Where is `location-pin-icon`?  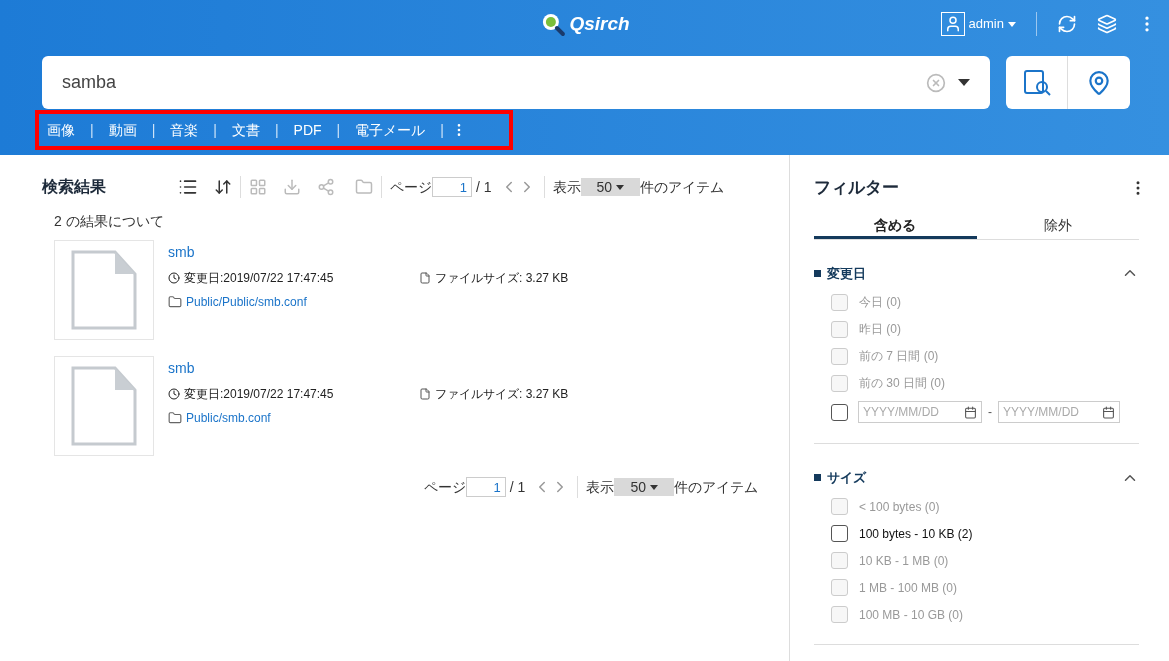 location-pin-icon is located at coordinates (1099, 82).